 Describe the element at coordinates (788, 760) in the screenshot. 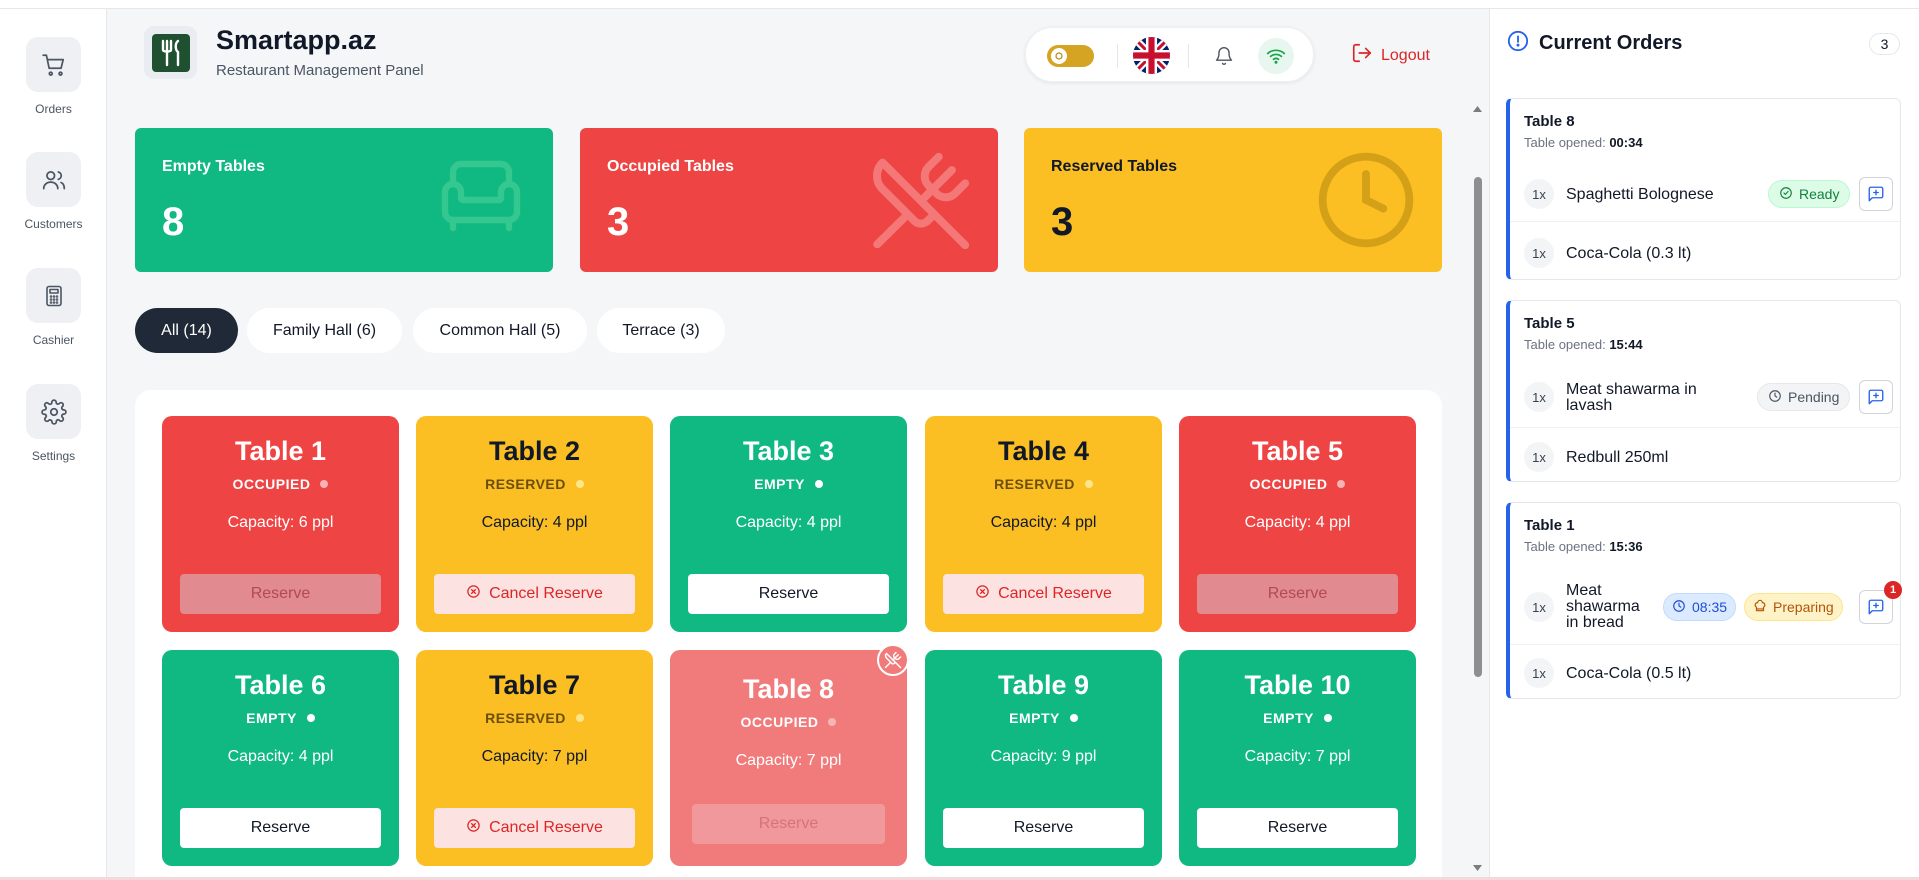

I see `table-capacity: Capacity: 7 ppl` at that location.